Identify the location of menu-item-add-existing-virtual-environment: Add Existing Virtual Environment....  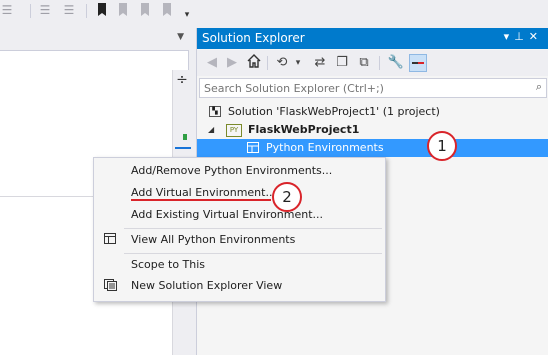
(239, 215).